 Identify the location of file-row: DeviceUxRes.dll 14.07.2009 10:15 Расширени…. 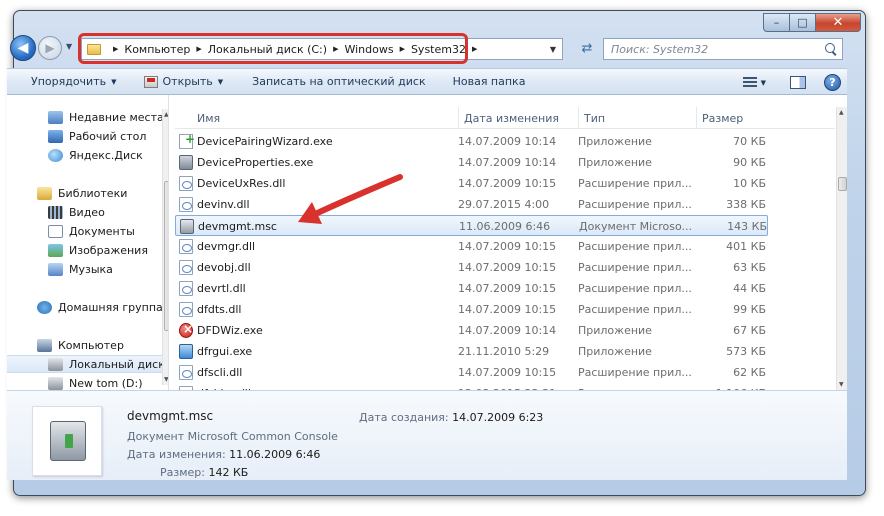
(471, 183).